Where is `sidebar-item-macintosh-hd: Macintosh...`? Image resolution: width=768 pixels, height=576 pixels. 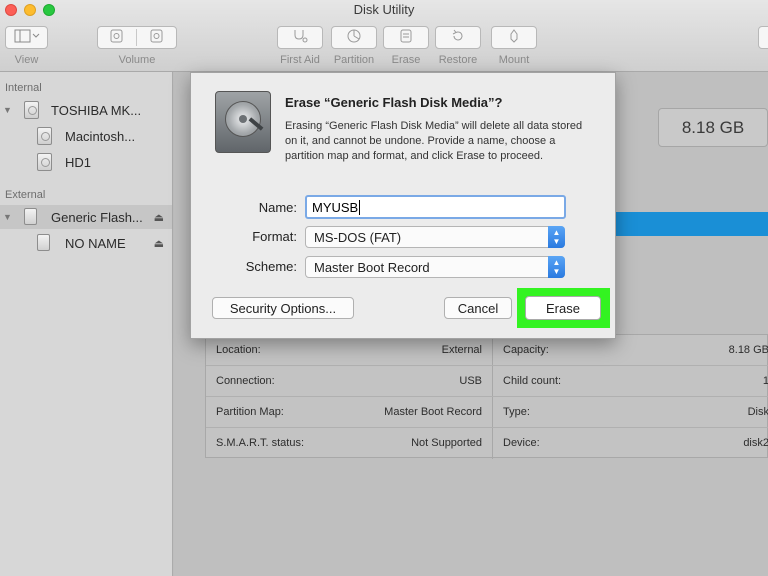 sidebar-item-macintosh-hd: Macintosh... is located at coordinates (86, 136).